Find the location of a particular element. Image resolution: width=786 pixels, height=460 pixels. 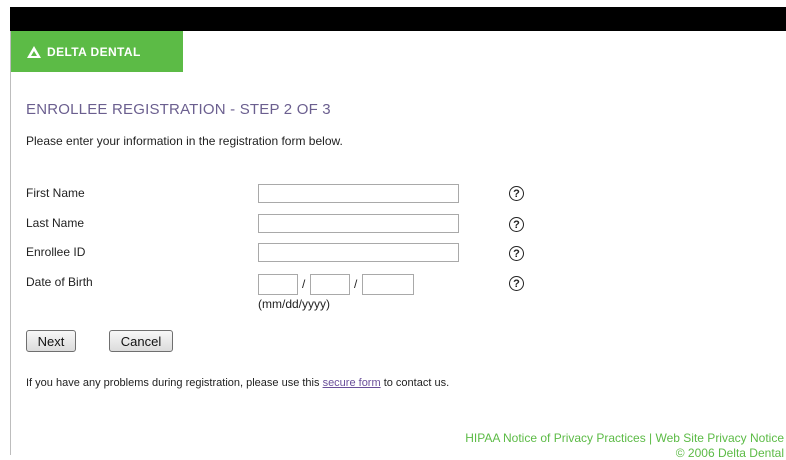

next-button: Next is located at coordinates (51, 341).